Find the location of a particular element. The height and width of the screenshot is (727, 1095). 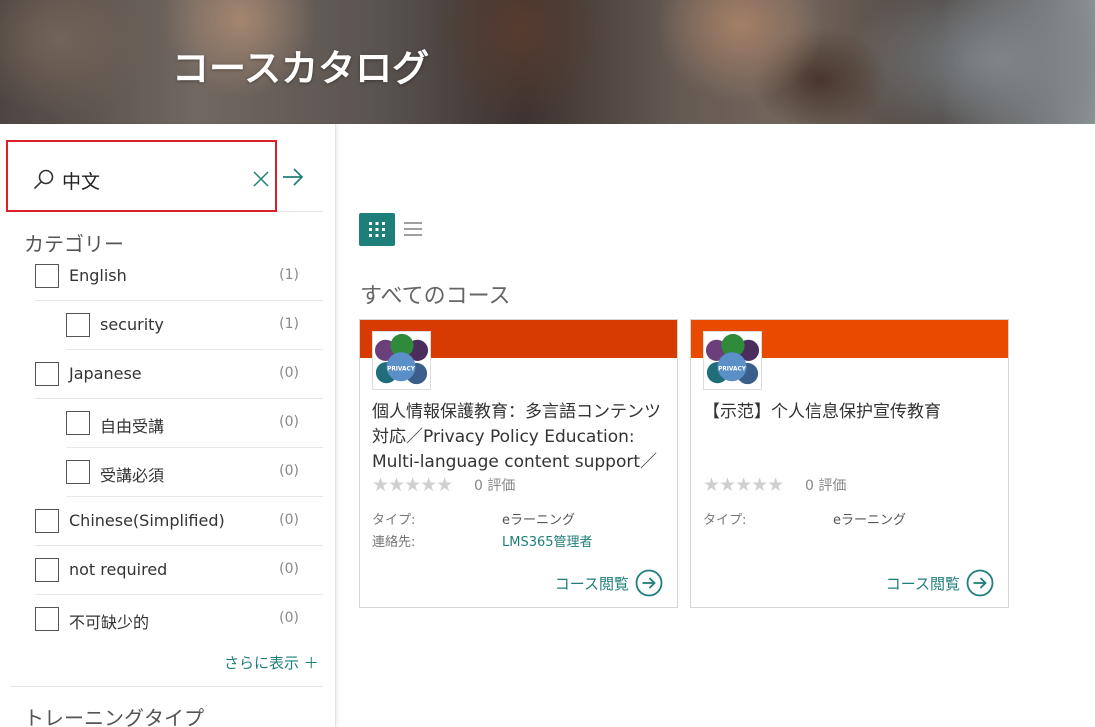

category-item-english: English (1) is located at coordinates (179, 276).